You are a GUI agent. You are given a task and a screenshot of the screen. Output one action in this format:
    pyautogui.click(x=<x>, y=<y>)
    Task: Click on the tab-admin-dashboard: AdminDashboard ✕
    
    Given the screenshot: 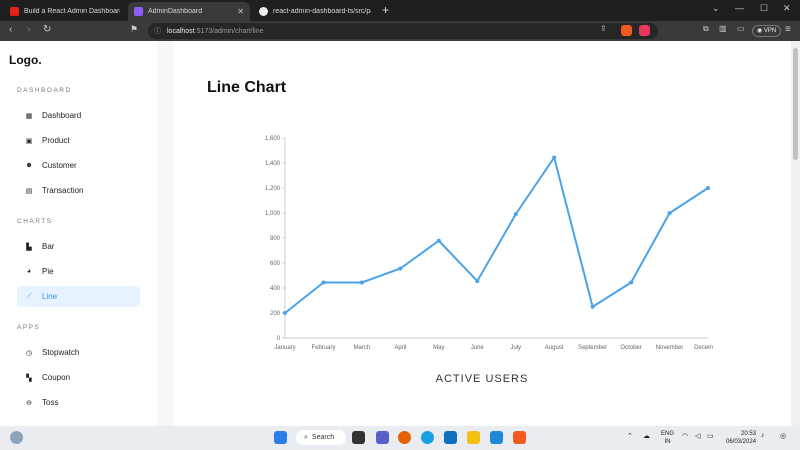 What is the action you would take?
    pyautogui.click(x=189, y=11)
    